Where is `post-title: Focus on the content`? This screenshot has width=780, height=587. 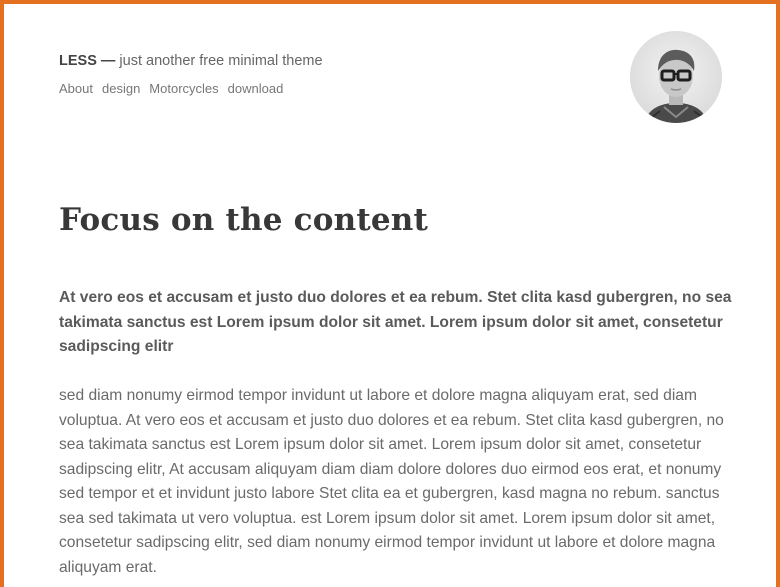
post-title: Focus on the content is located at coordinates (244, 220).